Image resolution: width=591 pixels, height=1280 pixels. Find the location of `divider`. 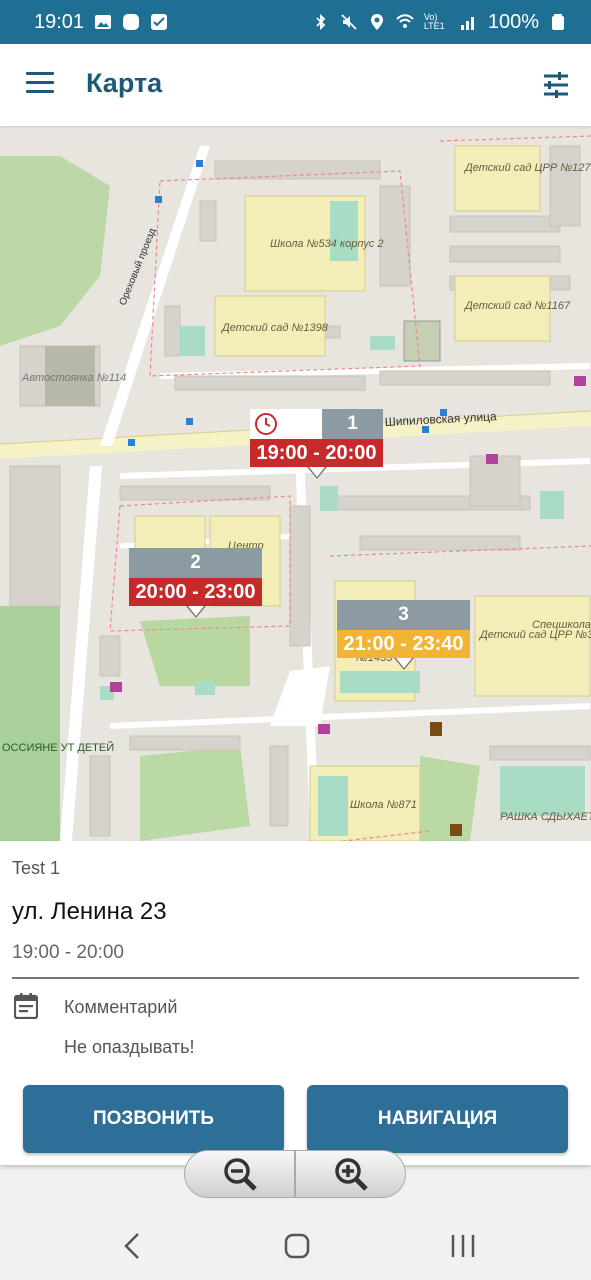

divider is located at coordinates (295, 978).